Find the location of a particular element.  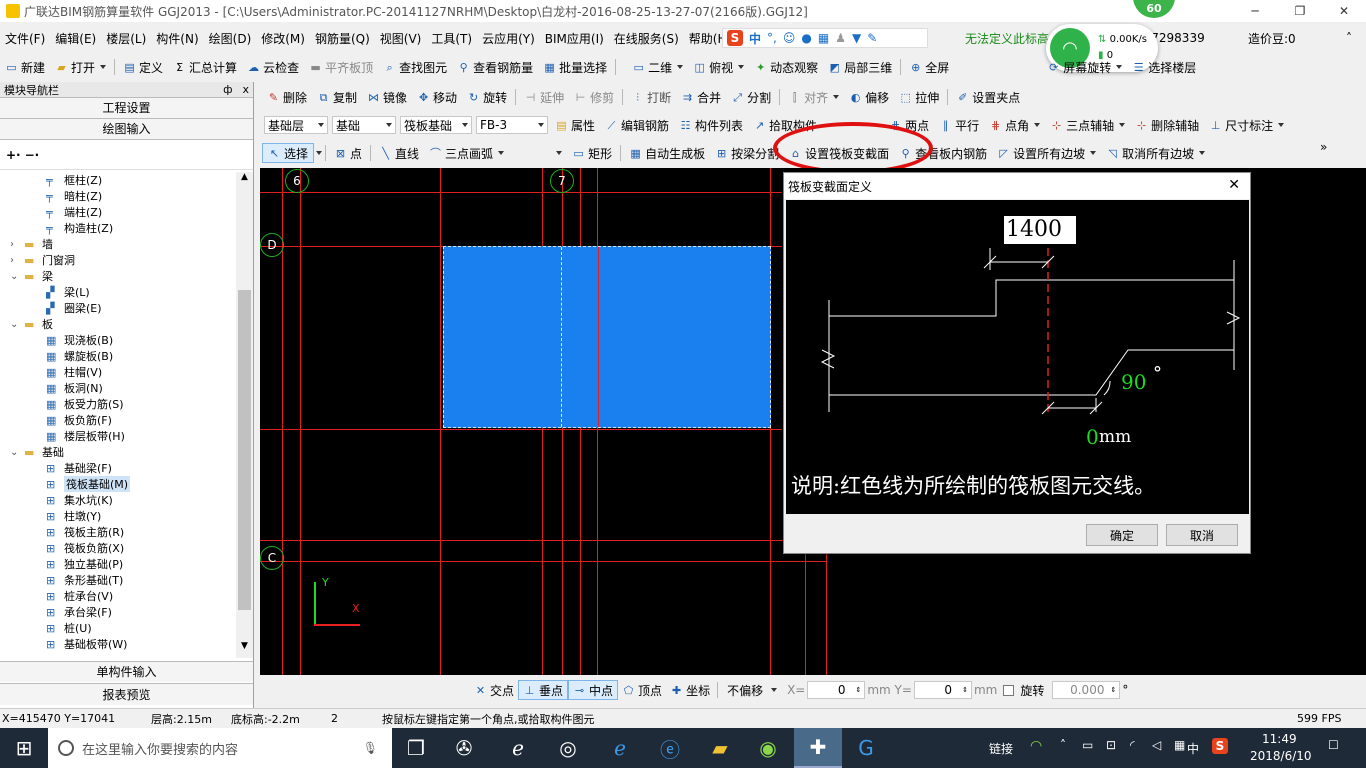

tree-item: ⊞ 独立基础(P) is located at coordinates (61, 564).